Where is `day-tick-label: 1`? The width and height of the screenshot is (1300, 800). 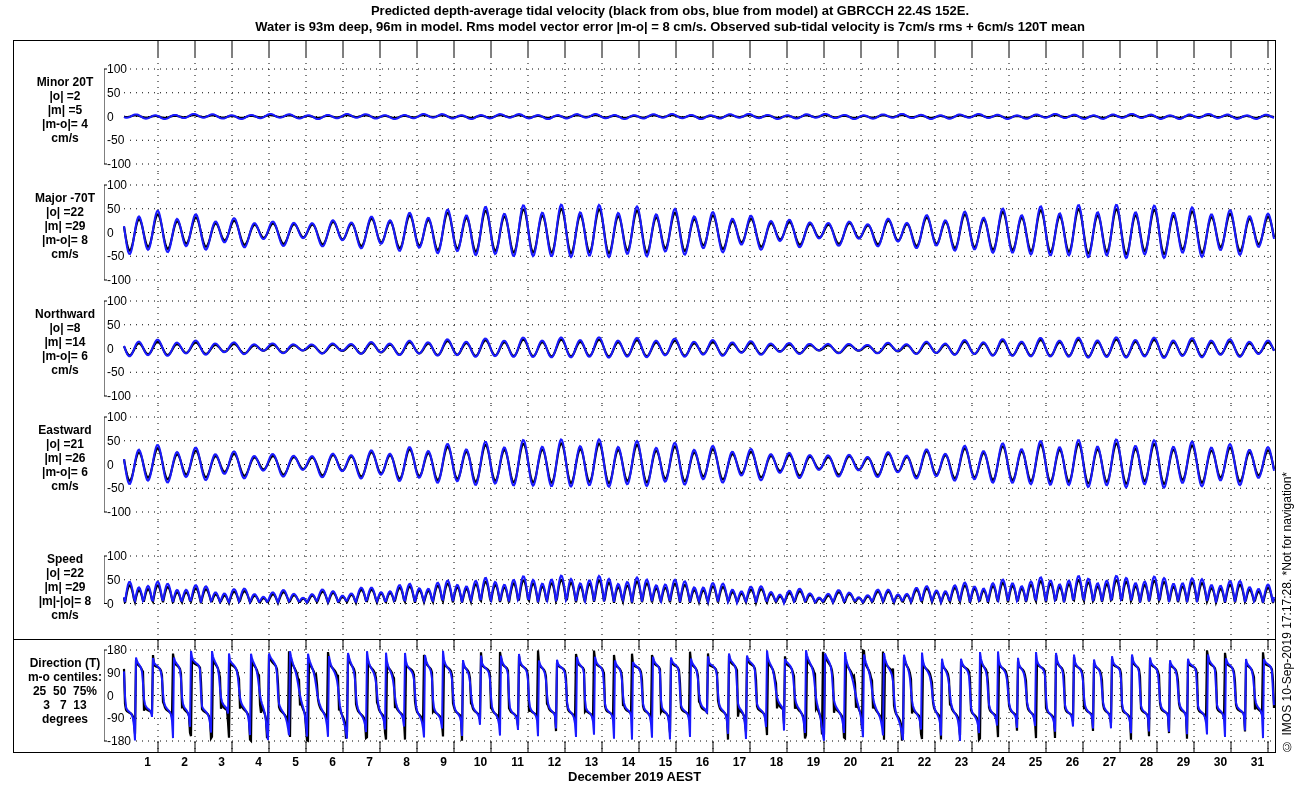
day-tick-label: 1 is located at coordinates (147, 762).